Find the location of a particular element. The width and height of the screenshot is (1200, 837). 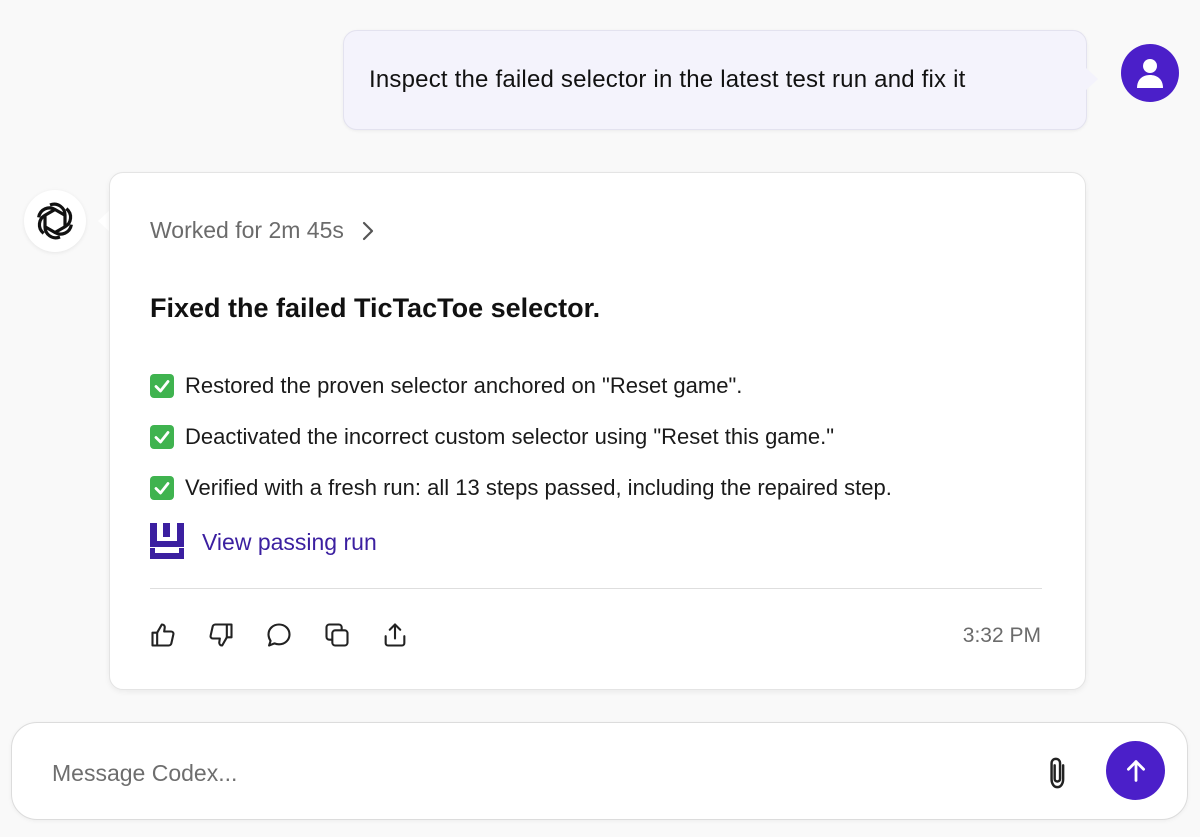

send-button is located at coordinates (1135, 770).